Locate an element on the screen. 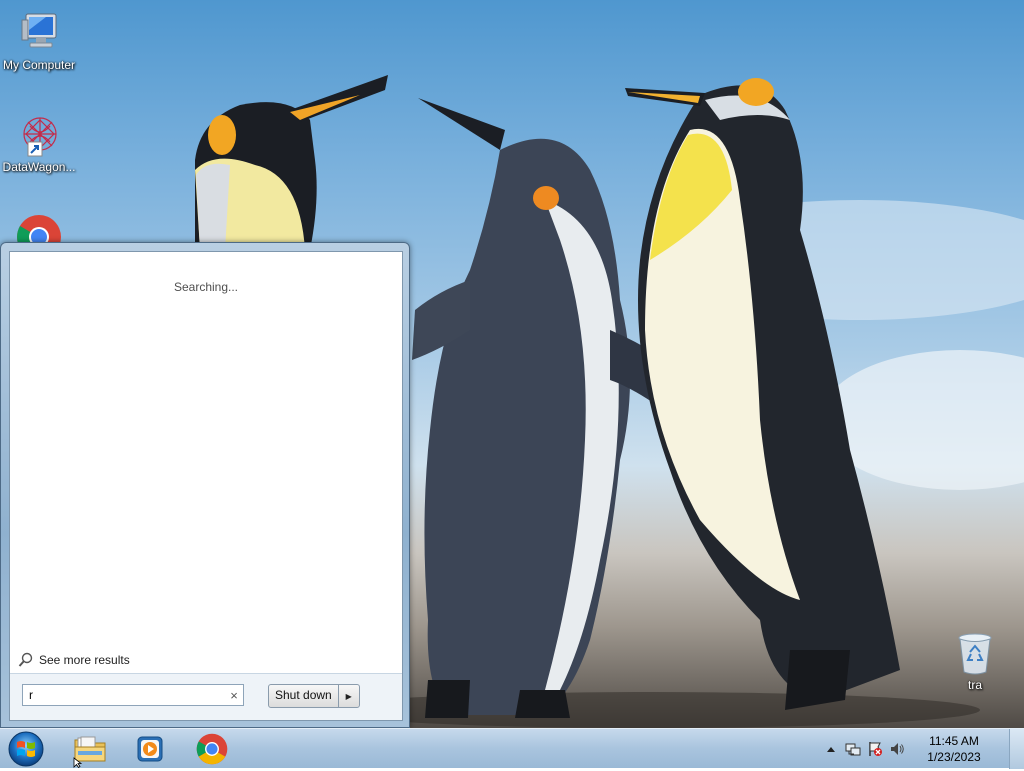 The height and width of the screenshot is (771, 1024). media-player-icon is located at coordinates (150, 749).